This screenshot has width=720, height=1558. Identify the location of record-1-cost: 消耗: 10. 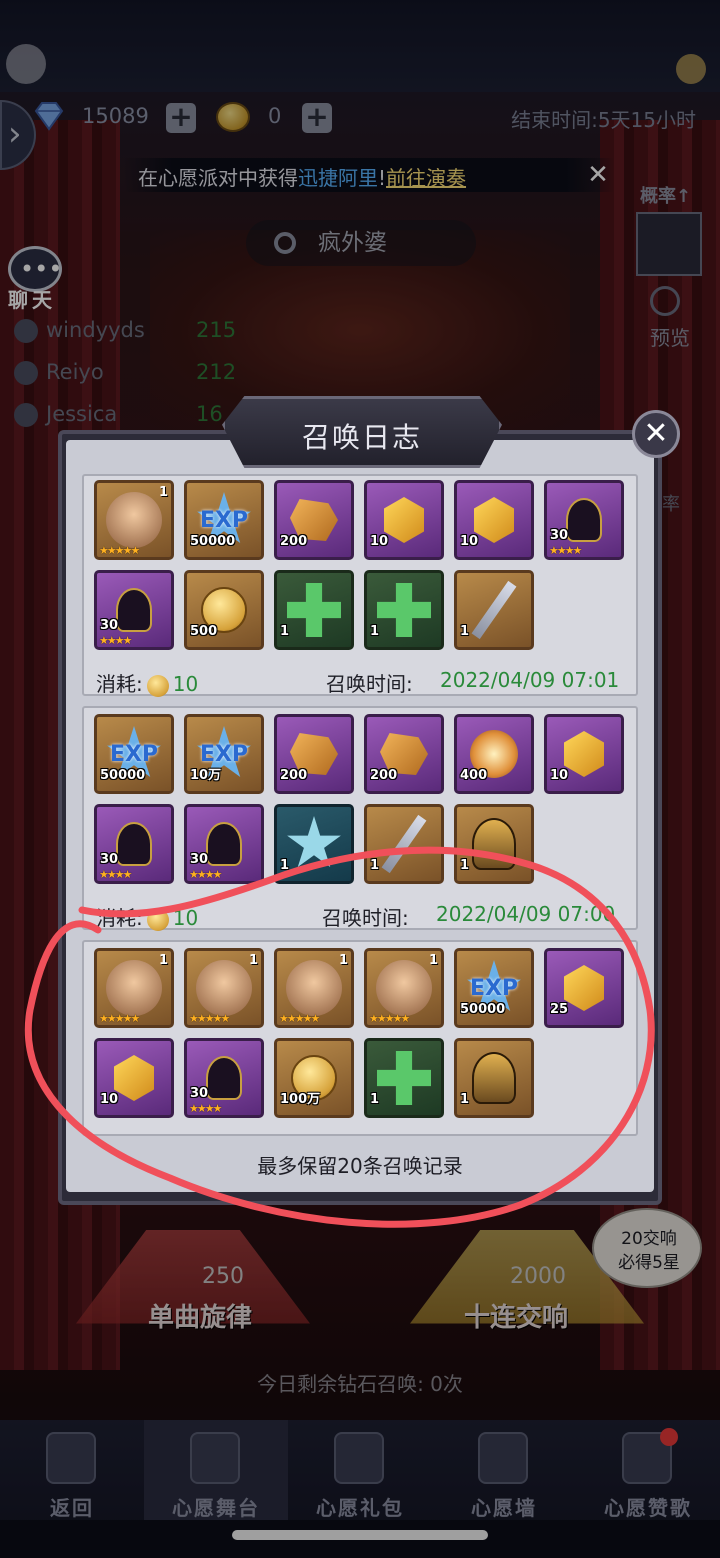
(147, 682).